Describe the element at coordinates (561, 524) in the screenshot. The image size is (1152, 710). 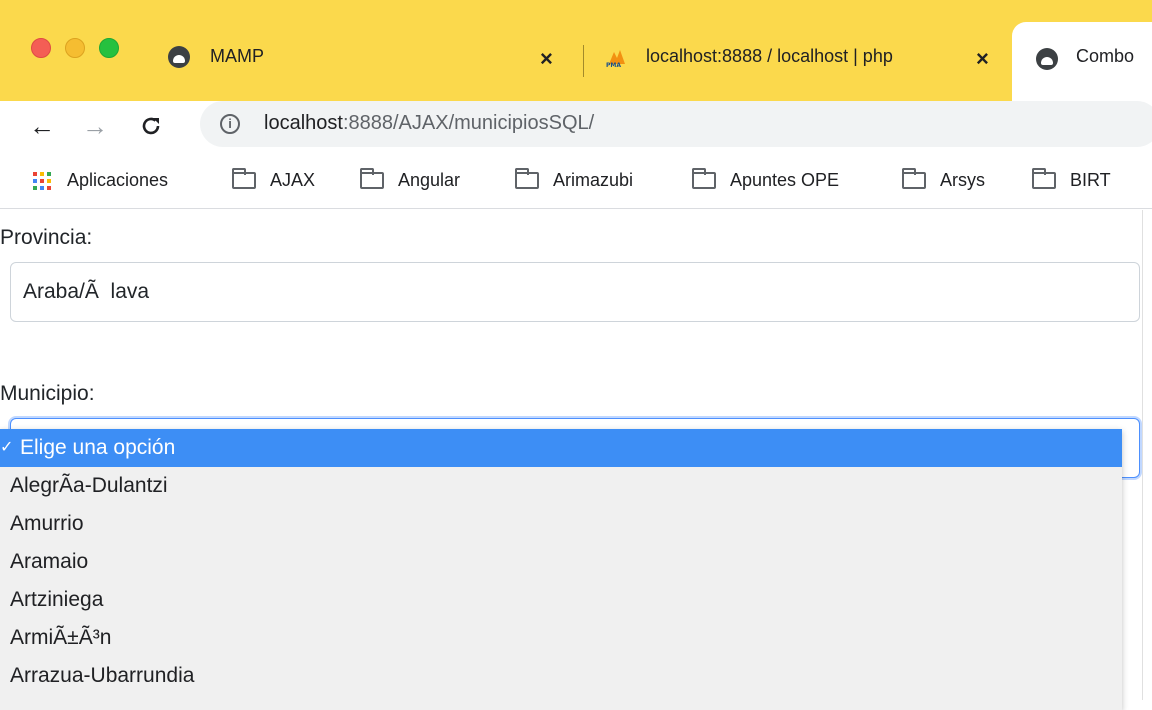
I see `dropdown-option: Amurrio` at that location.